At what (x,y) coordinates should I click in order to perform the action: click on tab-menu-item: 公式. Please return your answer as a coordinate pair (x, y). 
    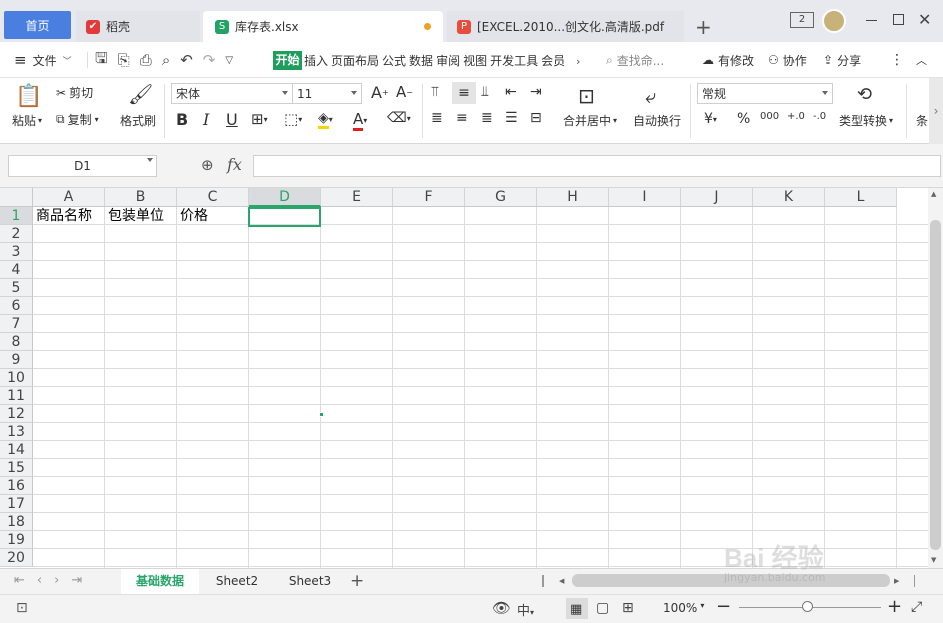
    Looking at the image, I should click on (394, 60).